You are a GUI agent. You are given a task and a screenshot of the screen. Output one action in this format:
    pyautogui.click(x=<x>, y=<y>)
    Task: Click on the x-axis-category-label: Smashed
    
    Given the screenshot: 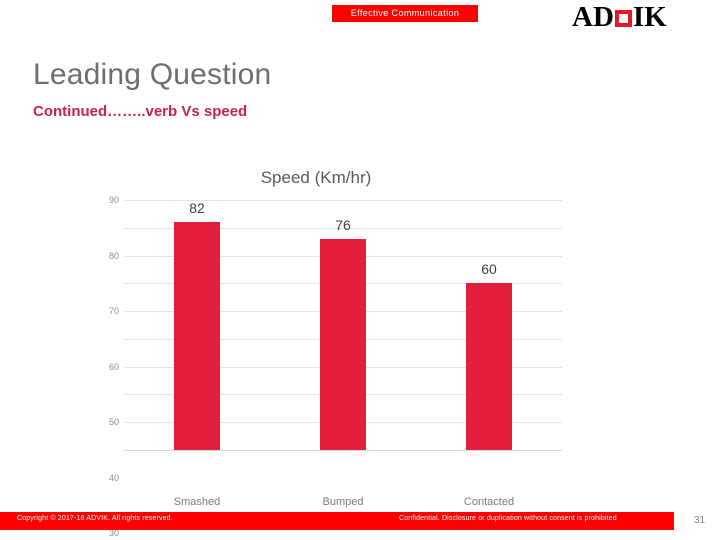 What is the action you would take?
    pyautogui.click(x=197, y=502)
    